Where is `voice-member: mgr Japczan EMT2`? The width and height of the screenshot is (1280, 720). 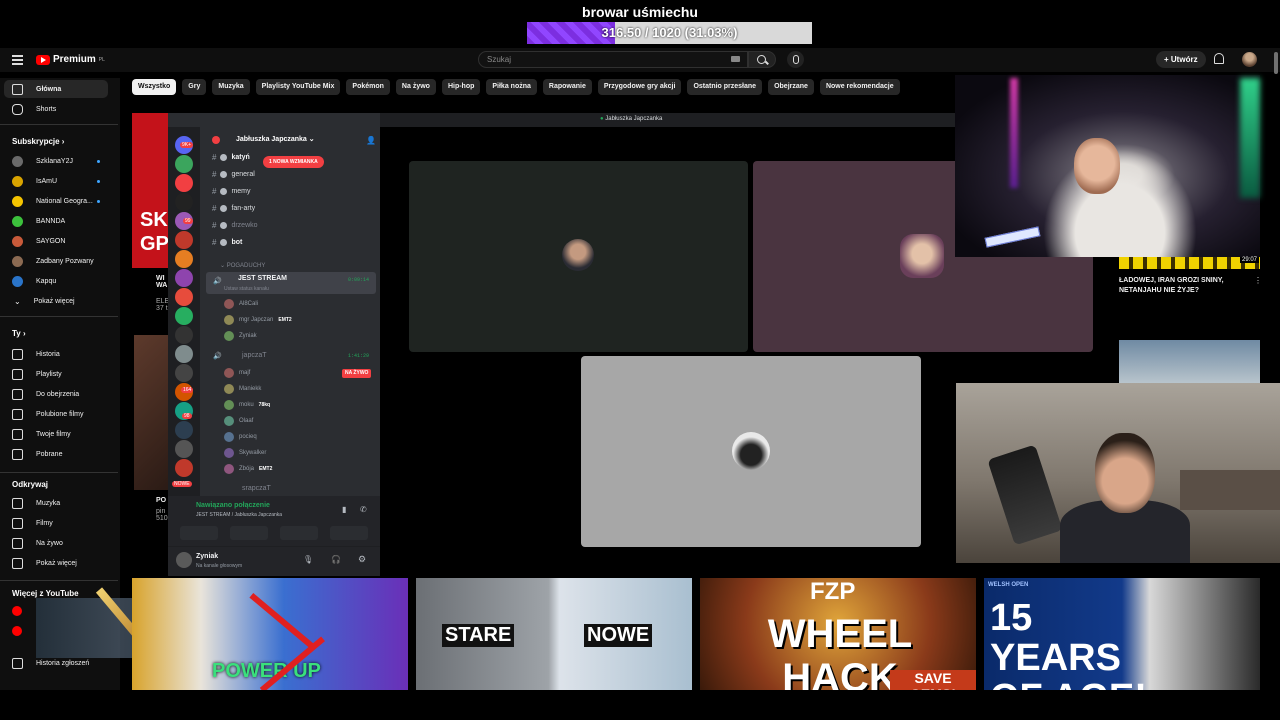 voice-member: mgr Japczan EMT2 is located at coordinates (258, 320).